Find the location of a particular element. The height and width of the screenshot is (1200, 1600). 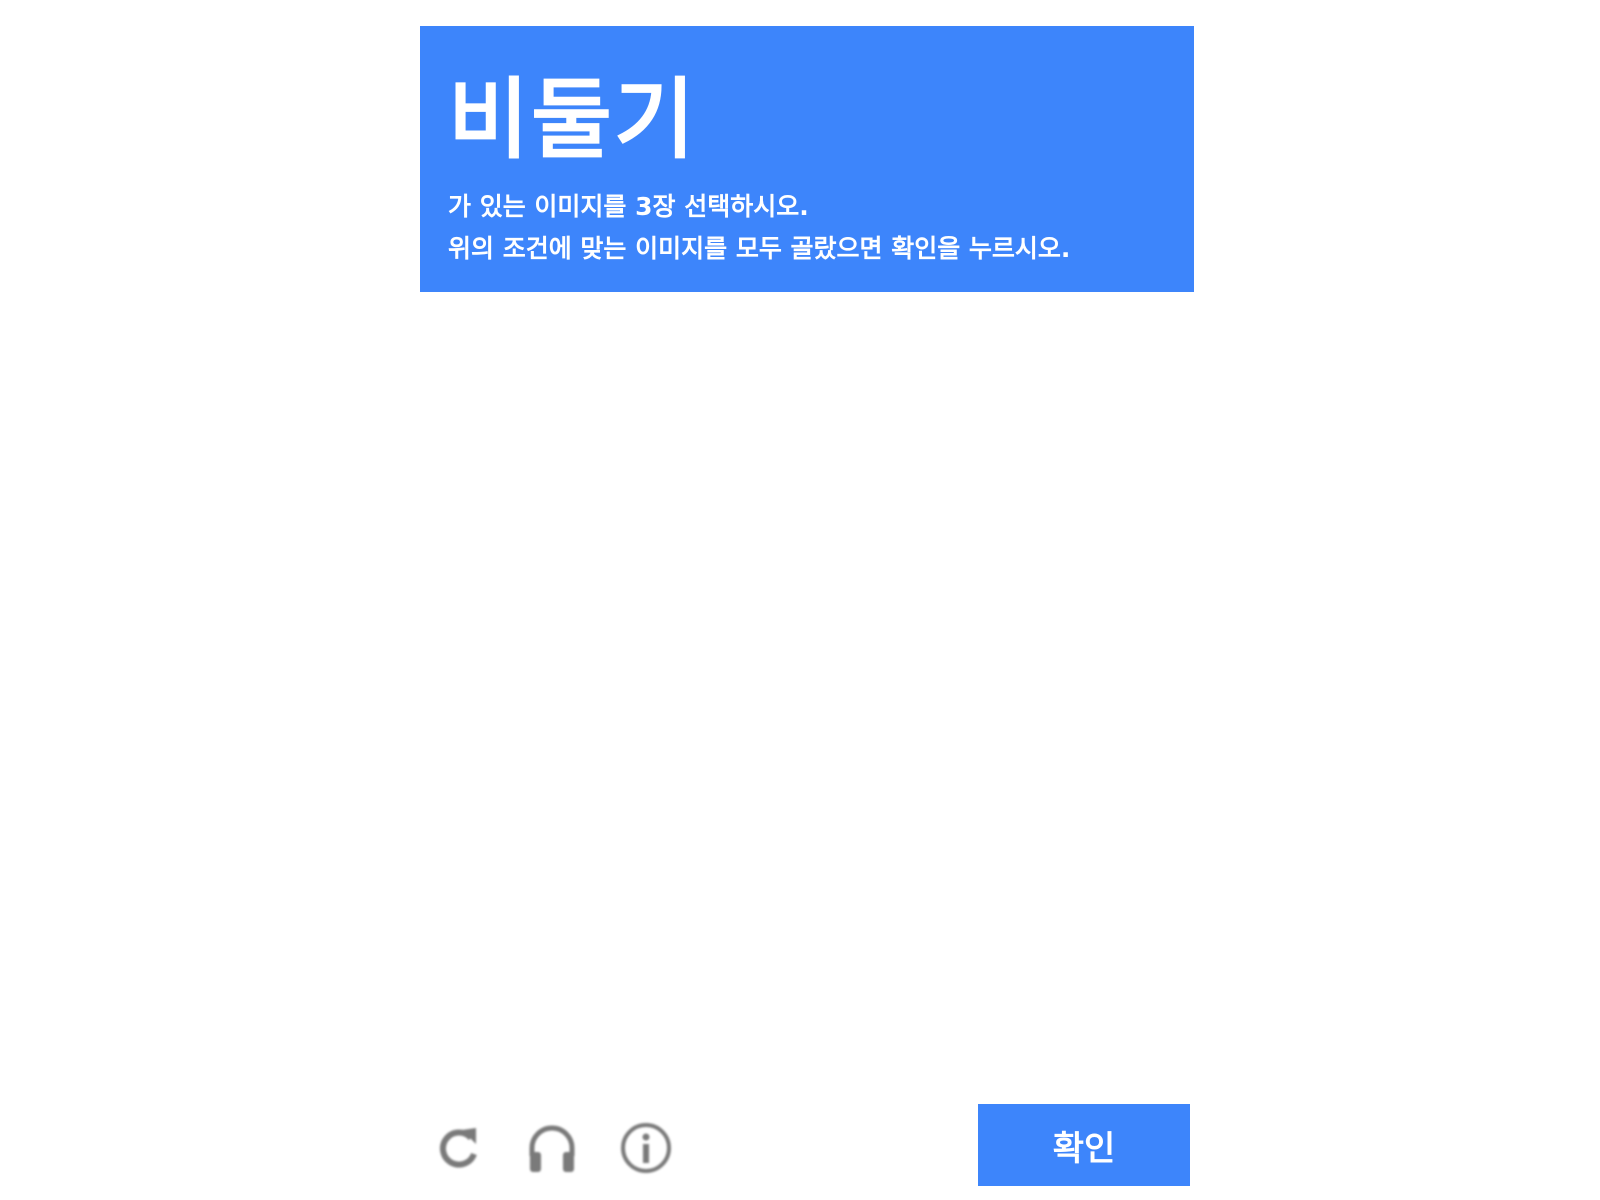

challenge-title: 비둘기 is located at coordinates (572, 119).